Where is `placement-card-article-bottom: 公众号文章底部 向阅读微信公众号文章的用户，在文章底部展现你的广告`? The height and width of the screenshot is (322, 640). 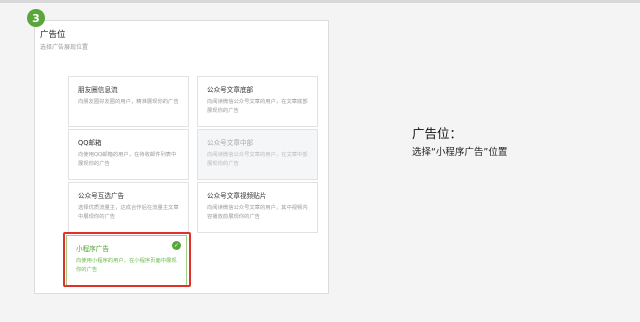 placement-card-article-bottom: 公众号文章底部 向阅读微信公众号文章的用户，在文章底部展现你的广告 is located at coordinates (257, 101).